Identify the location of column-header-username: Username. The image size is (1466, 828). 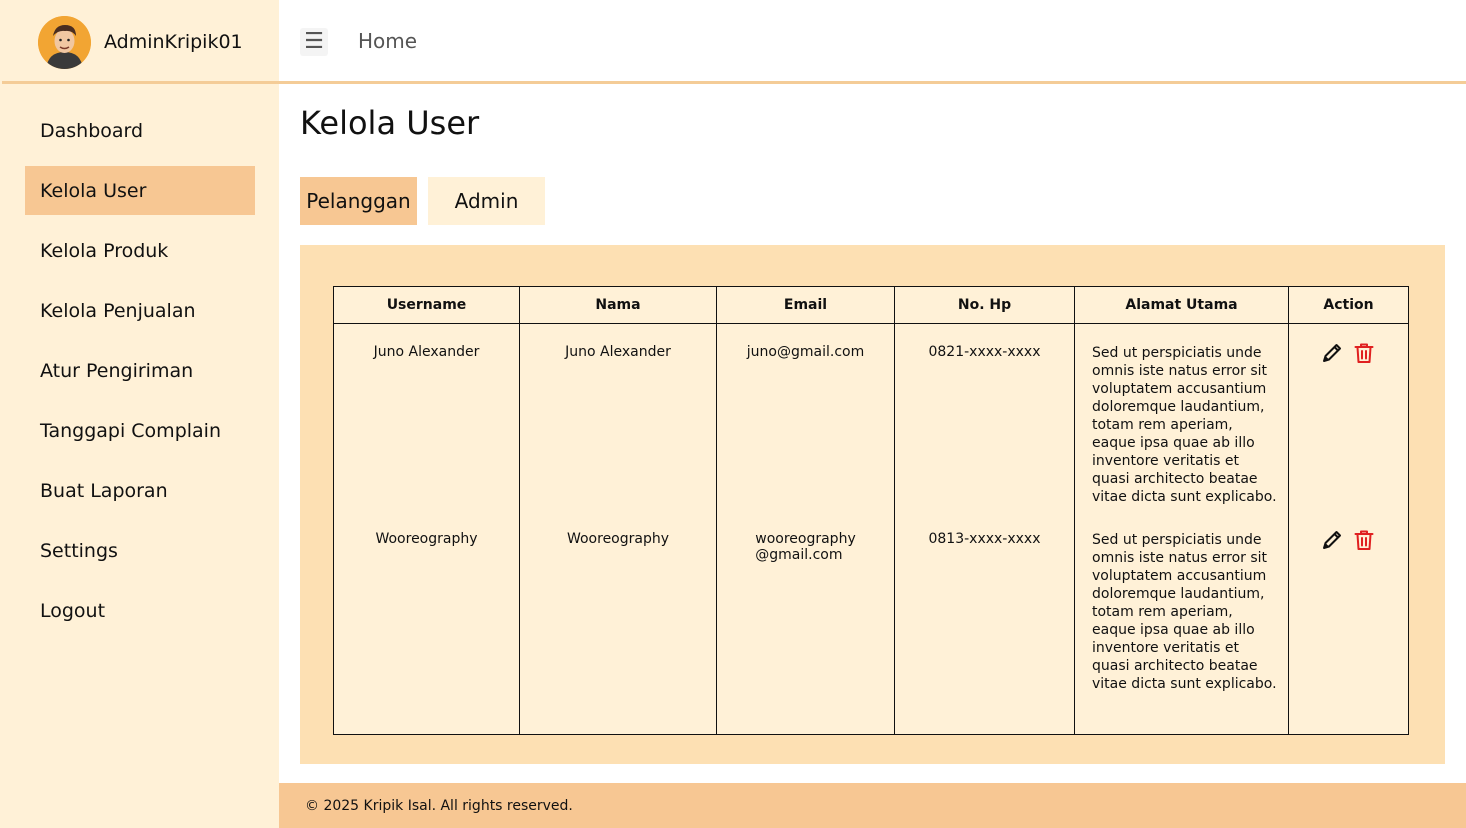
(426, 305).